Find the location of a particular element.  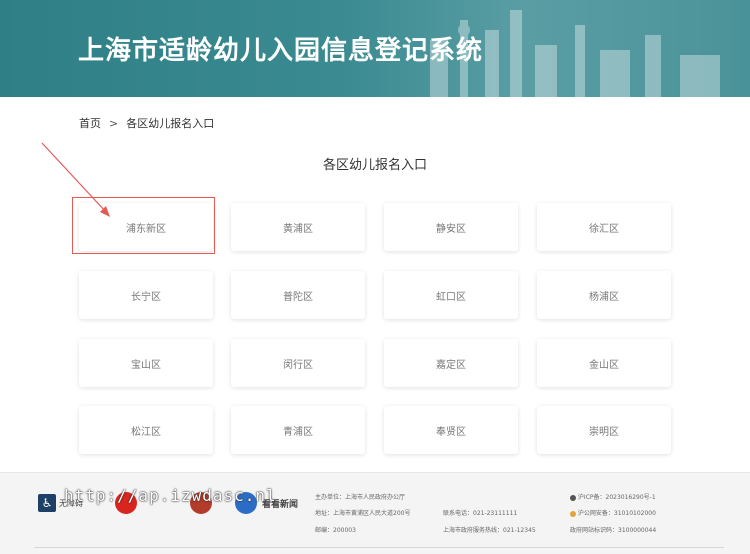

watermark-url: http://ap.izwdasc.nl is located at coordinates (170, 495).